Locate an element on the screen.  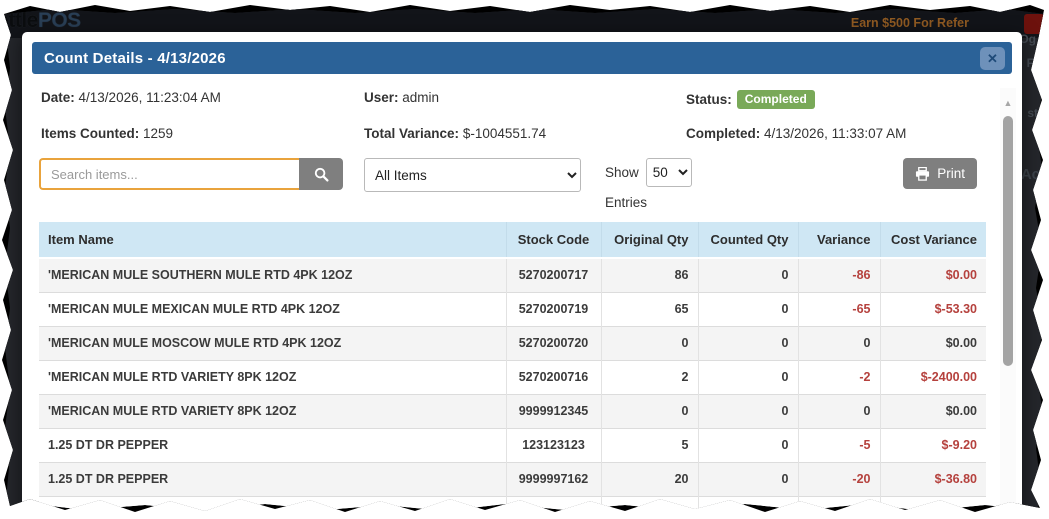
items-counted-field: Items Counted: 1259 is located at coordinates (202, 133).